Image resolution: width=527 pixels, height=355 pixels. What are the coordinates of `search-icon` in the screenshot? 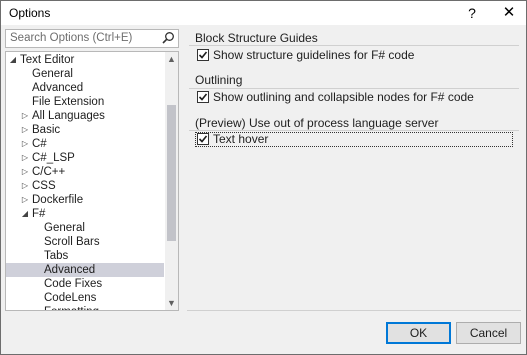 It's located at (168, 38).